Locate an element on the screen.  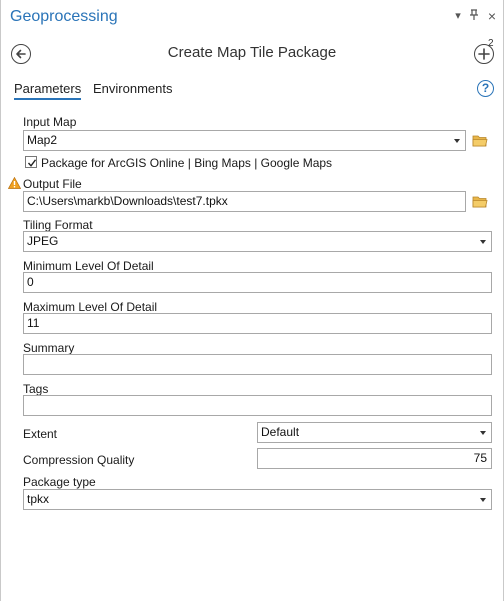
tags-input is located at coordinates (257, 405).